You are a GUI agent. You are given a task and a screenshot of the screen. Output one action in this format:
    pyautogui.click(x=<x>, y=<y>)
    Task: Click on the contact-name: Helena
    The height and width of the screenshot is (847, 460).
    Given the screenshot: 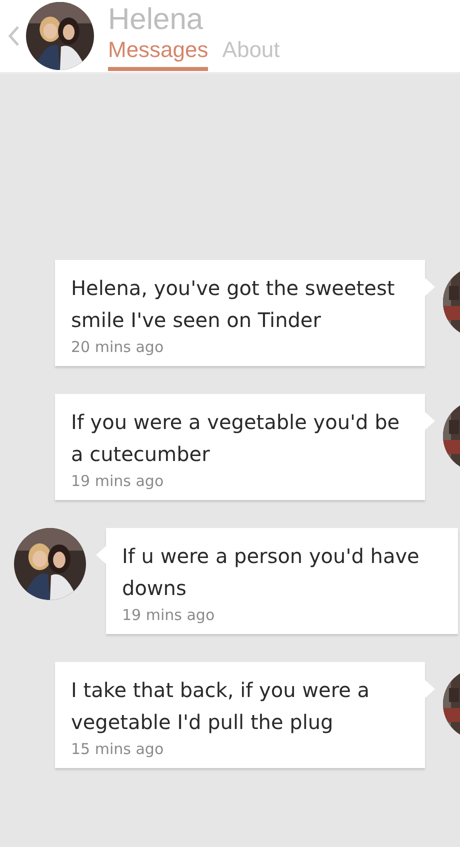 What is the action you would take?
    pyautogui.click(x=156, y=20)
    